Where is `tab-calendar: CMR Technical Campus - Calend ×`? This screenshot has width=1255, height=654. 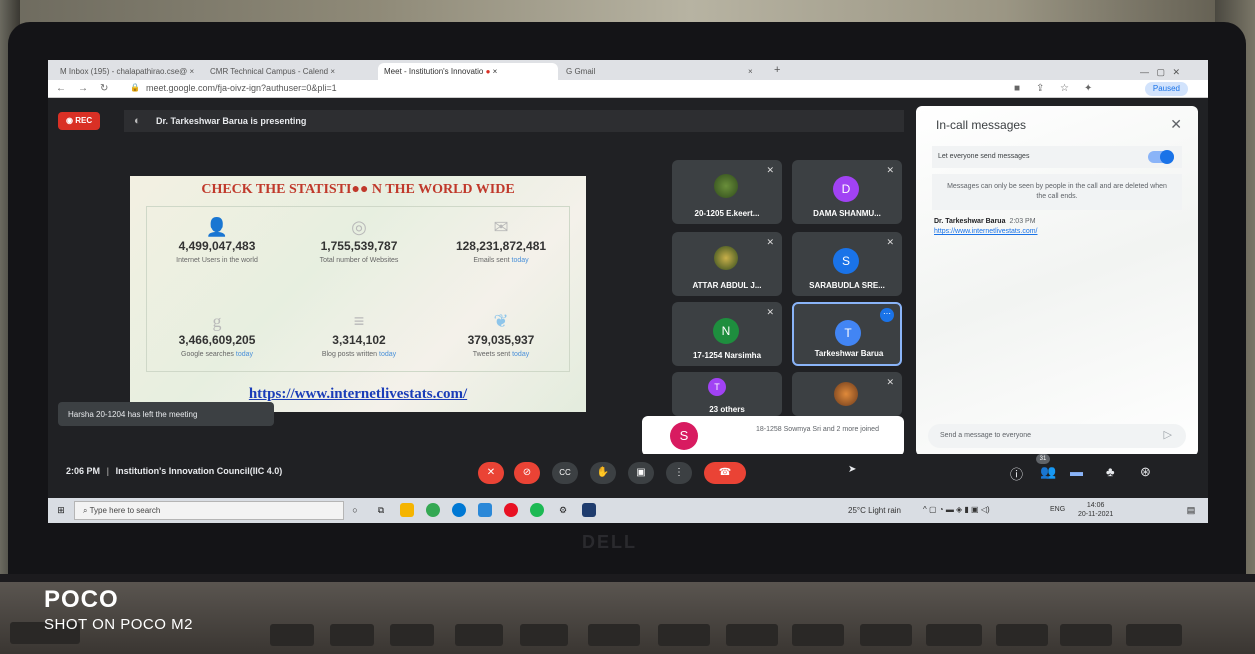
tab-calendar: CMR Technical Campus - Calend × is located at coordinates (290, 71).